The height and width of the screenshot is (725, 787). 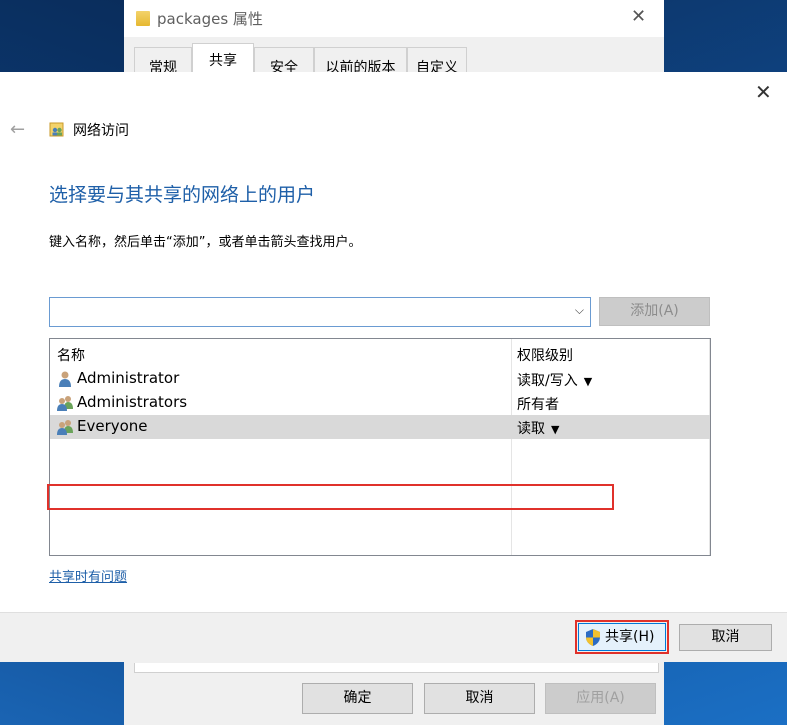 I want to click on help-link: 共享时有问题, so click(x=88, y=575).